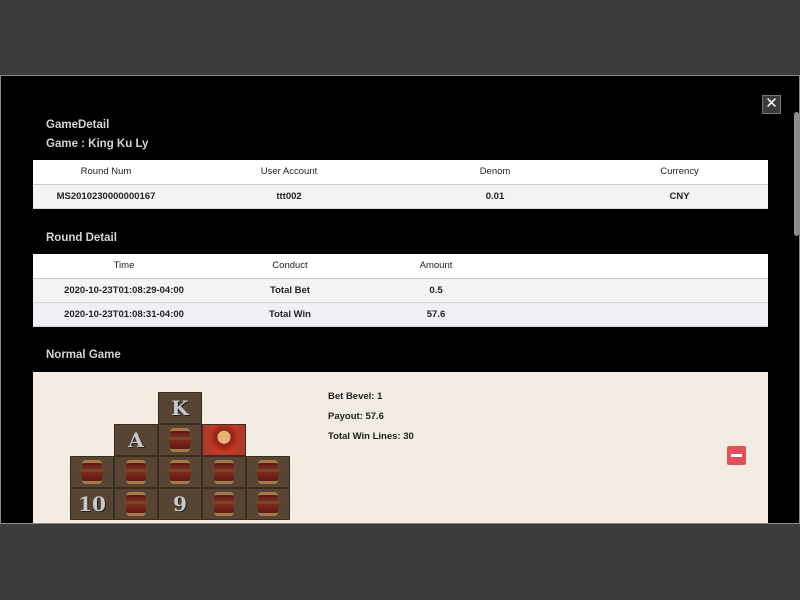 The width and height of the screenshot is (800, 600). Describe the element at coordinates (371, 436) in the screenshot. I see `total-win-lines: Total Win Lines: 30` at that location.